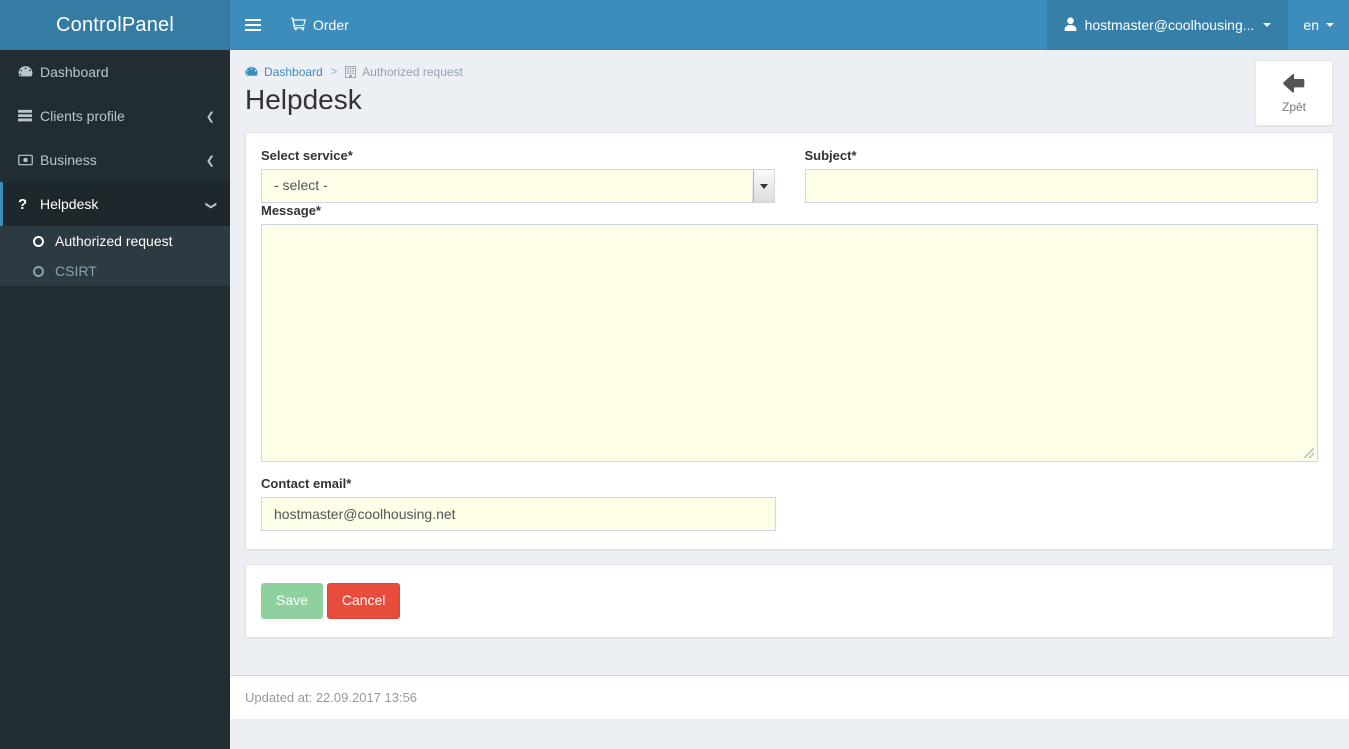 The width and height of the screenshot is (1349, 749). I want to click on form-actions-panel: Save Cancel, so click(789, 601).